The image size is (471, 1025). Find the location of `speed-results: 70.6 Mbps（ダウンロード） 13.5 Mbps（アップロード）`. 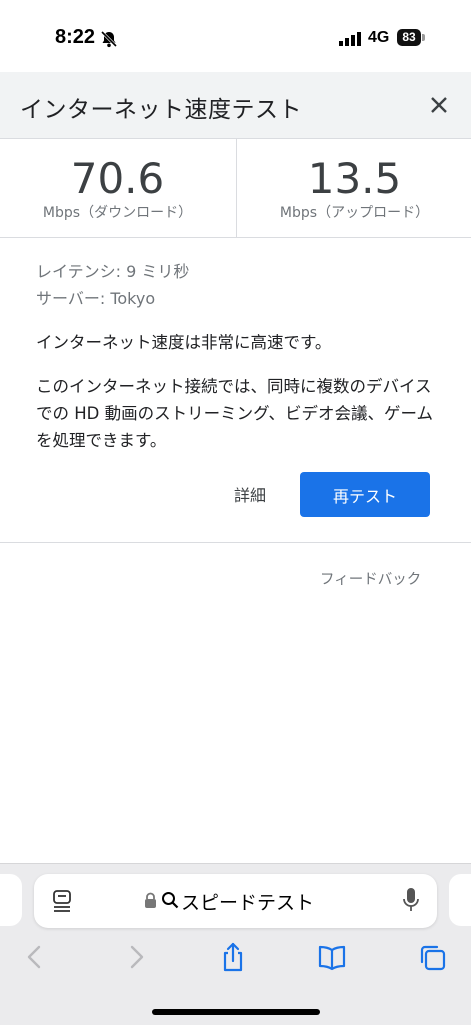

speed-results: 70.6 Mbps（ダウンロード） 13.5 Mbps（アップロード） is located at coordinates (235, 188).